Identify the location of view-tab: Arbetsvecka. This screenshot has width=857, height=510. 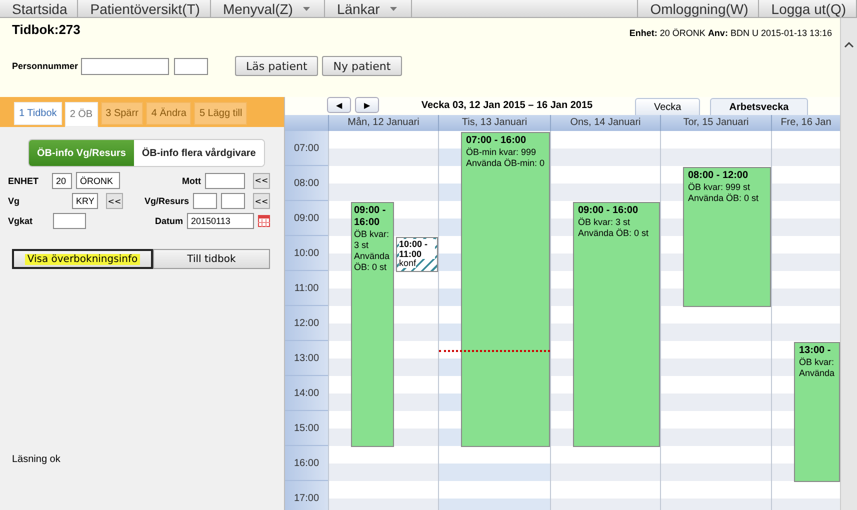
(759, 106).